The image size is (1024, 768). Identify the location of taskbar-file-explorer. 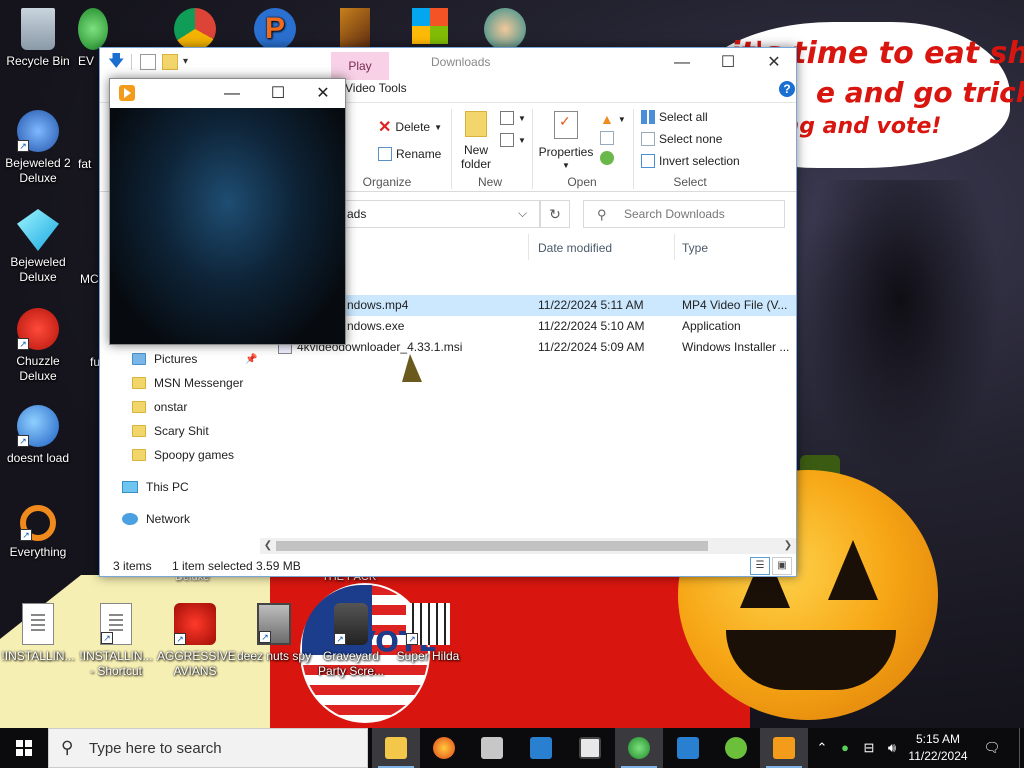
(396, 748).